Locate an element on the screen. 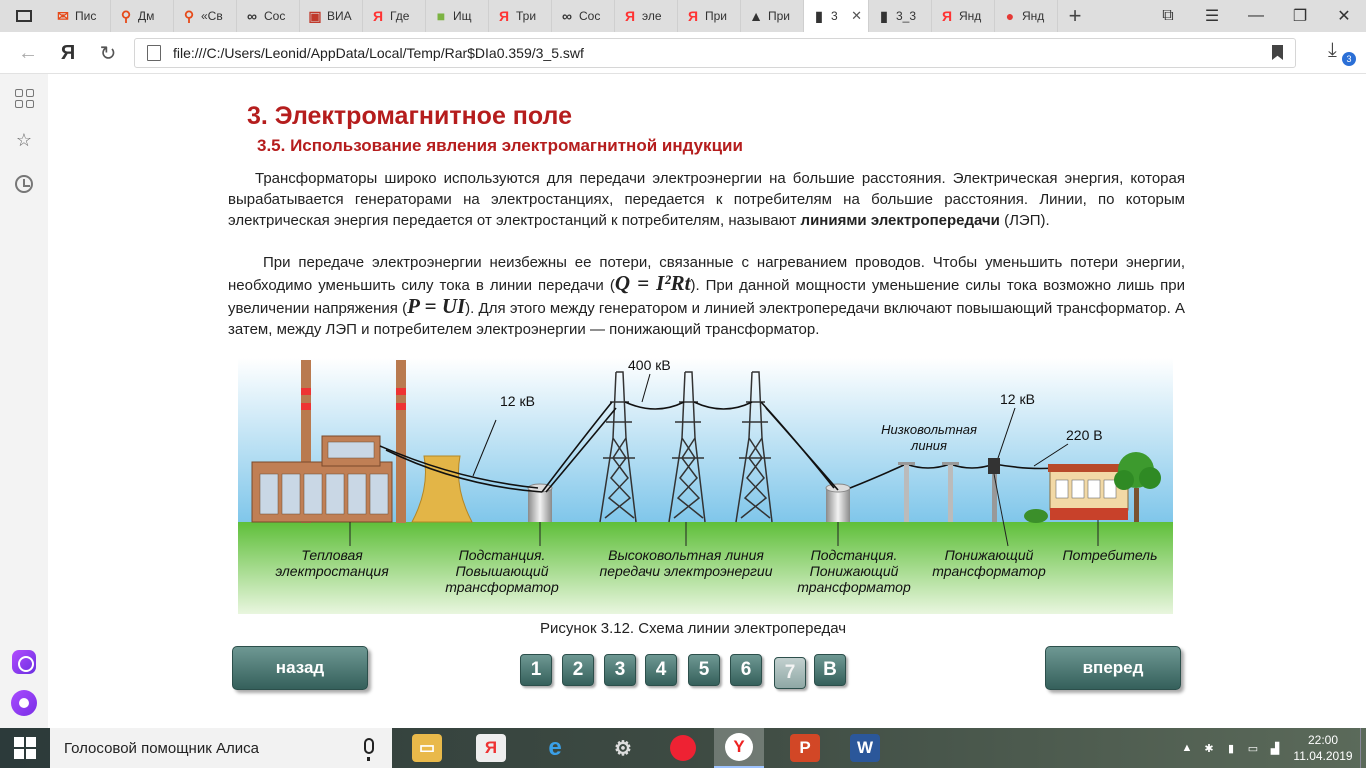 The height and width of the screenshot is (768, 1366). label-plant-2: электростанция is located at coordinates (332, 571).